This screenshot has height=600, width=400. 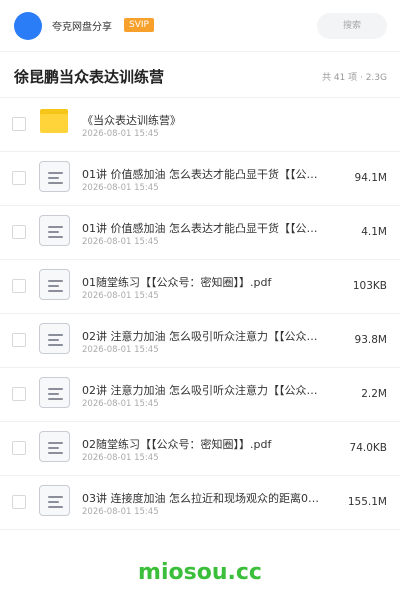 I want to click on item-name: 02讲 注意力加油 怎么吸引听众注意力【【公众号：密知圈】】.mp4, so click(x=205, y=336).